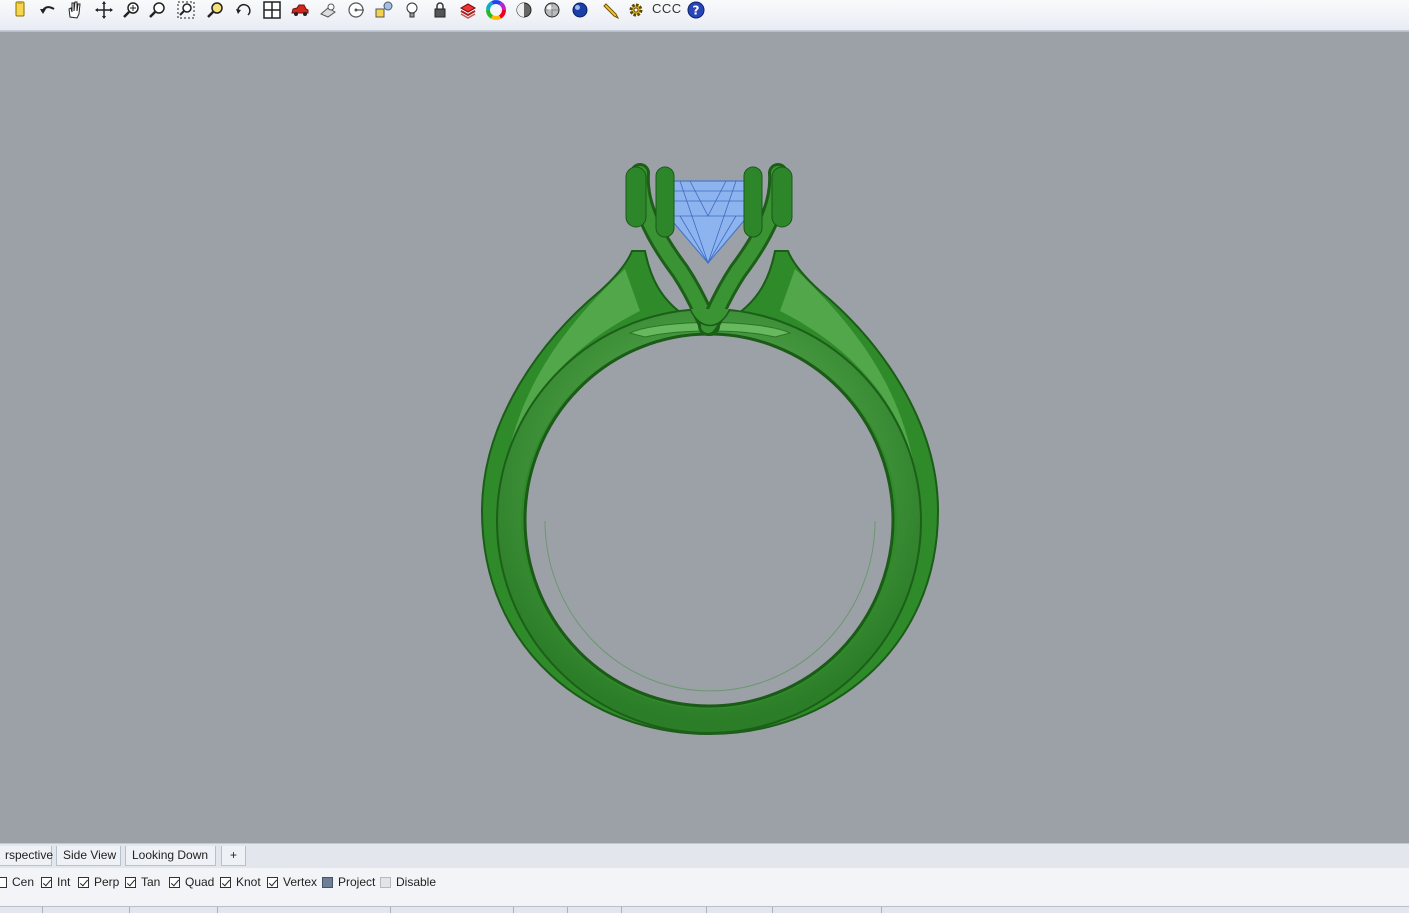 This screenshot has width=1409, height=913. I want to click on tab-looking-down: Looking Down, so click(170, 856).